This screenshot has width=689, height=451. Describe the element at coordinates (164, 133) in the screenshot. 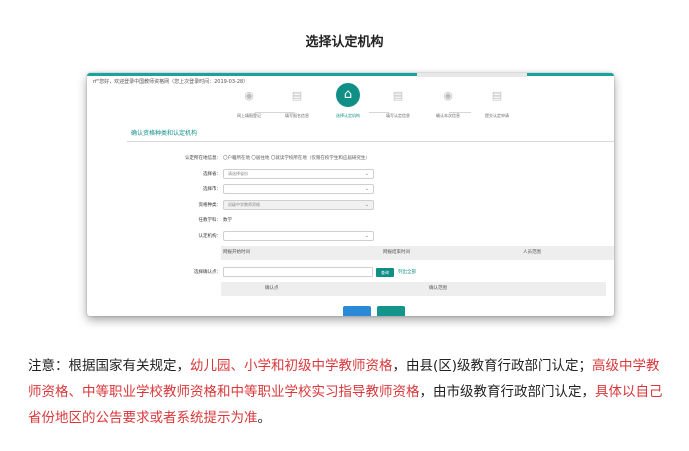

I see `section-title: 确认资格种类和认定机构` at that location.